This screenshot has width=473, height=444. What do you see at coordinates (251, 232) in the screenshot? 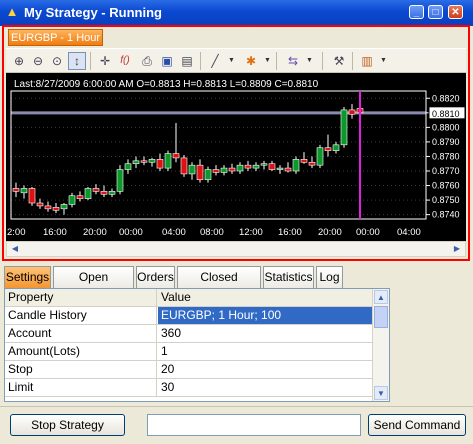
I see `x-tick-label: 12:00` at bounding box center [251, 232].